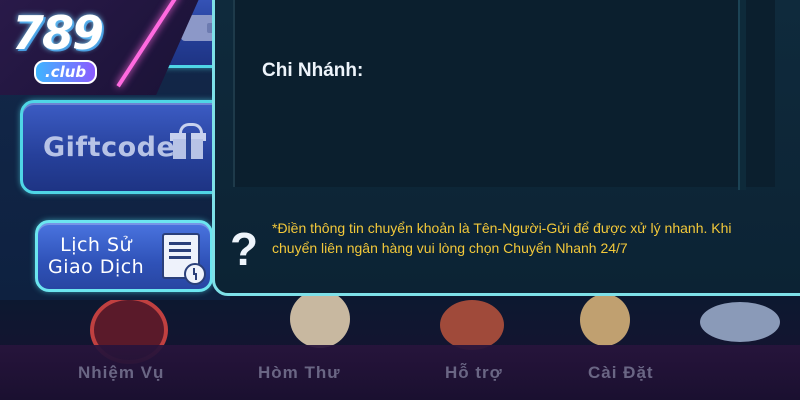 The image size is (800, 400). What do you see at coordinates (109, 147) in the screenshot?
I see `giftcode-label: Giftcode` at bounding box center [109, 147].